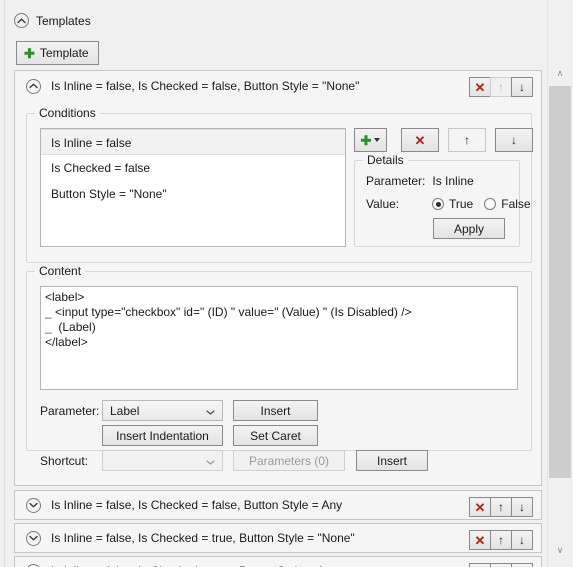  Describe the element at coordinates (75, 327) in the screenshot. I see `content-line-text: (Label)` at that location.